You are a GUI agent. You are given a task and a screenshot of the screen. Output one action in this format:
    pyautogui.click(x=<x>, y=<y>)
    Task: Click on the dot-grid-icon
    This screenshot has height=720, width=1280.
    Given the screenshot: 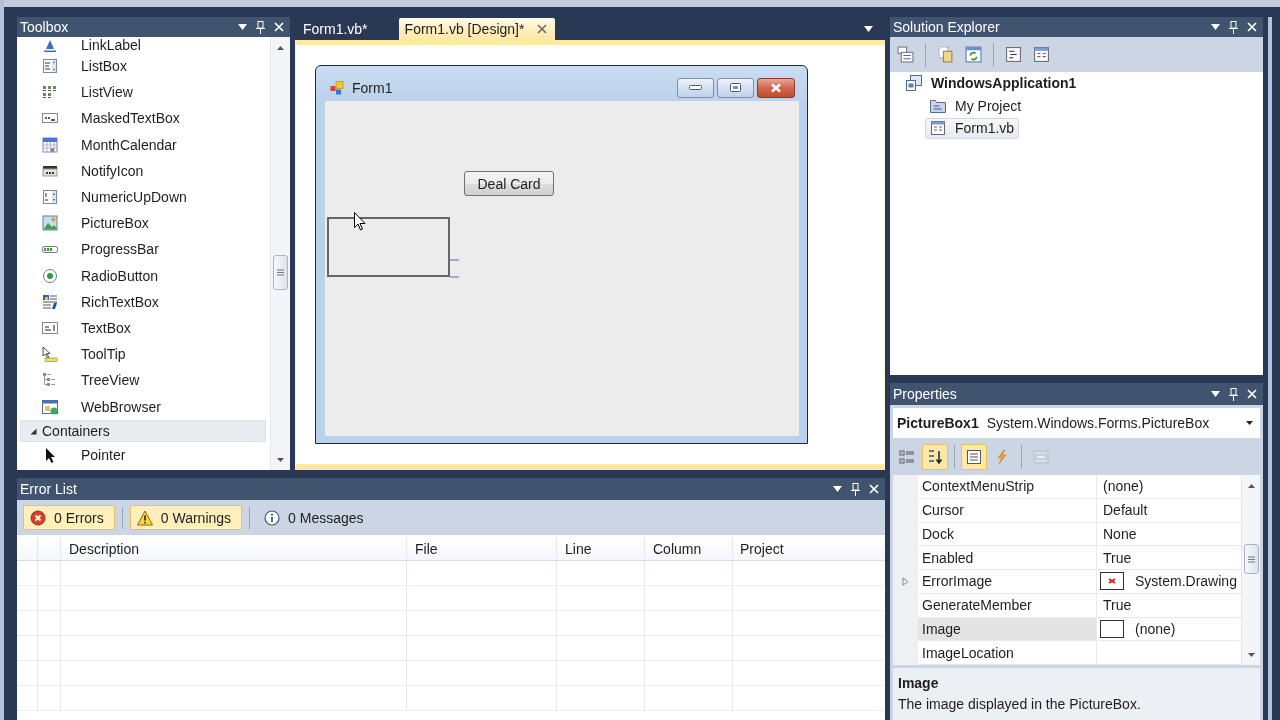 What is the action you would take?
    pyautogui.click(x=50, y=92)
    